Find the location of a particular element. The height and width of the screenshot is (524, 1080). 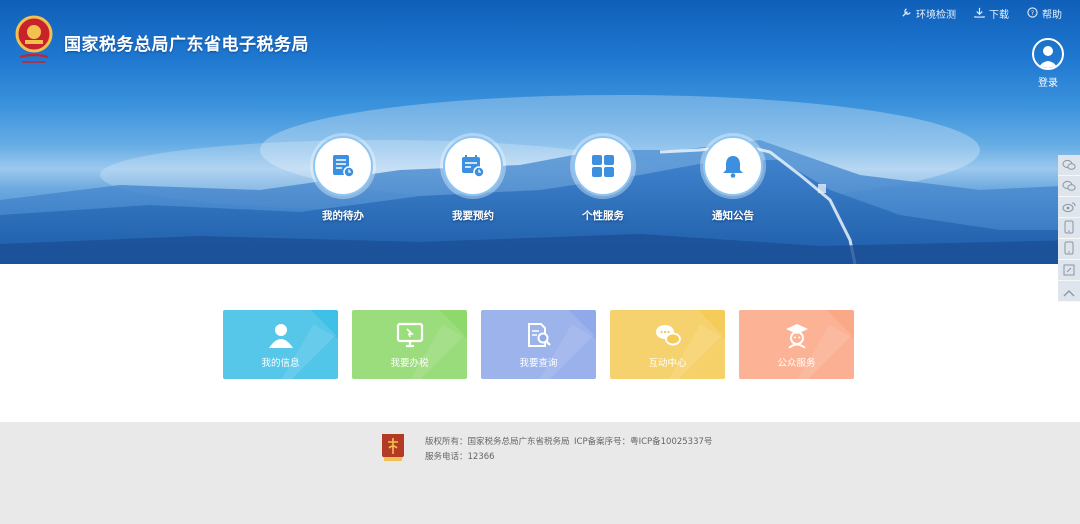

footer-phone: 服务电话：12366 is located at coordinates (460, 457).